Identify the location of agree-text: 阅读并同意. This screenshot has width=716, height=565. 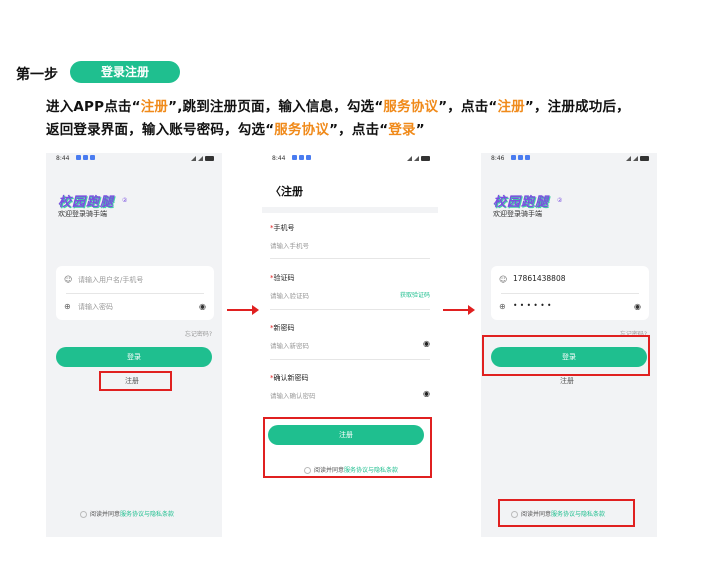
(105, 514).